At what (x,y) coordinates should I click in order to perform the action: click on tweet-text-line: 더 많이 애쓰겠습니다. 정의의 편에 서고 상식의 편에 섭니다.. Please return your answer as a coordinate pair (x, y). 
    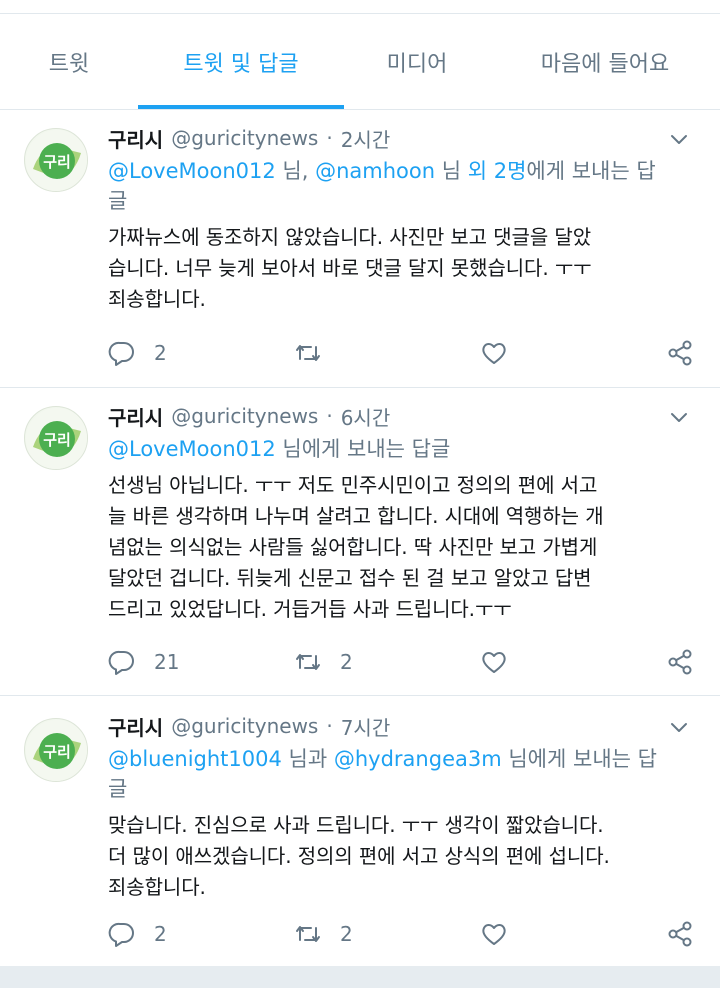
    Looking at the image, I should click on (359, 856).